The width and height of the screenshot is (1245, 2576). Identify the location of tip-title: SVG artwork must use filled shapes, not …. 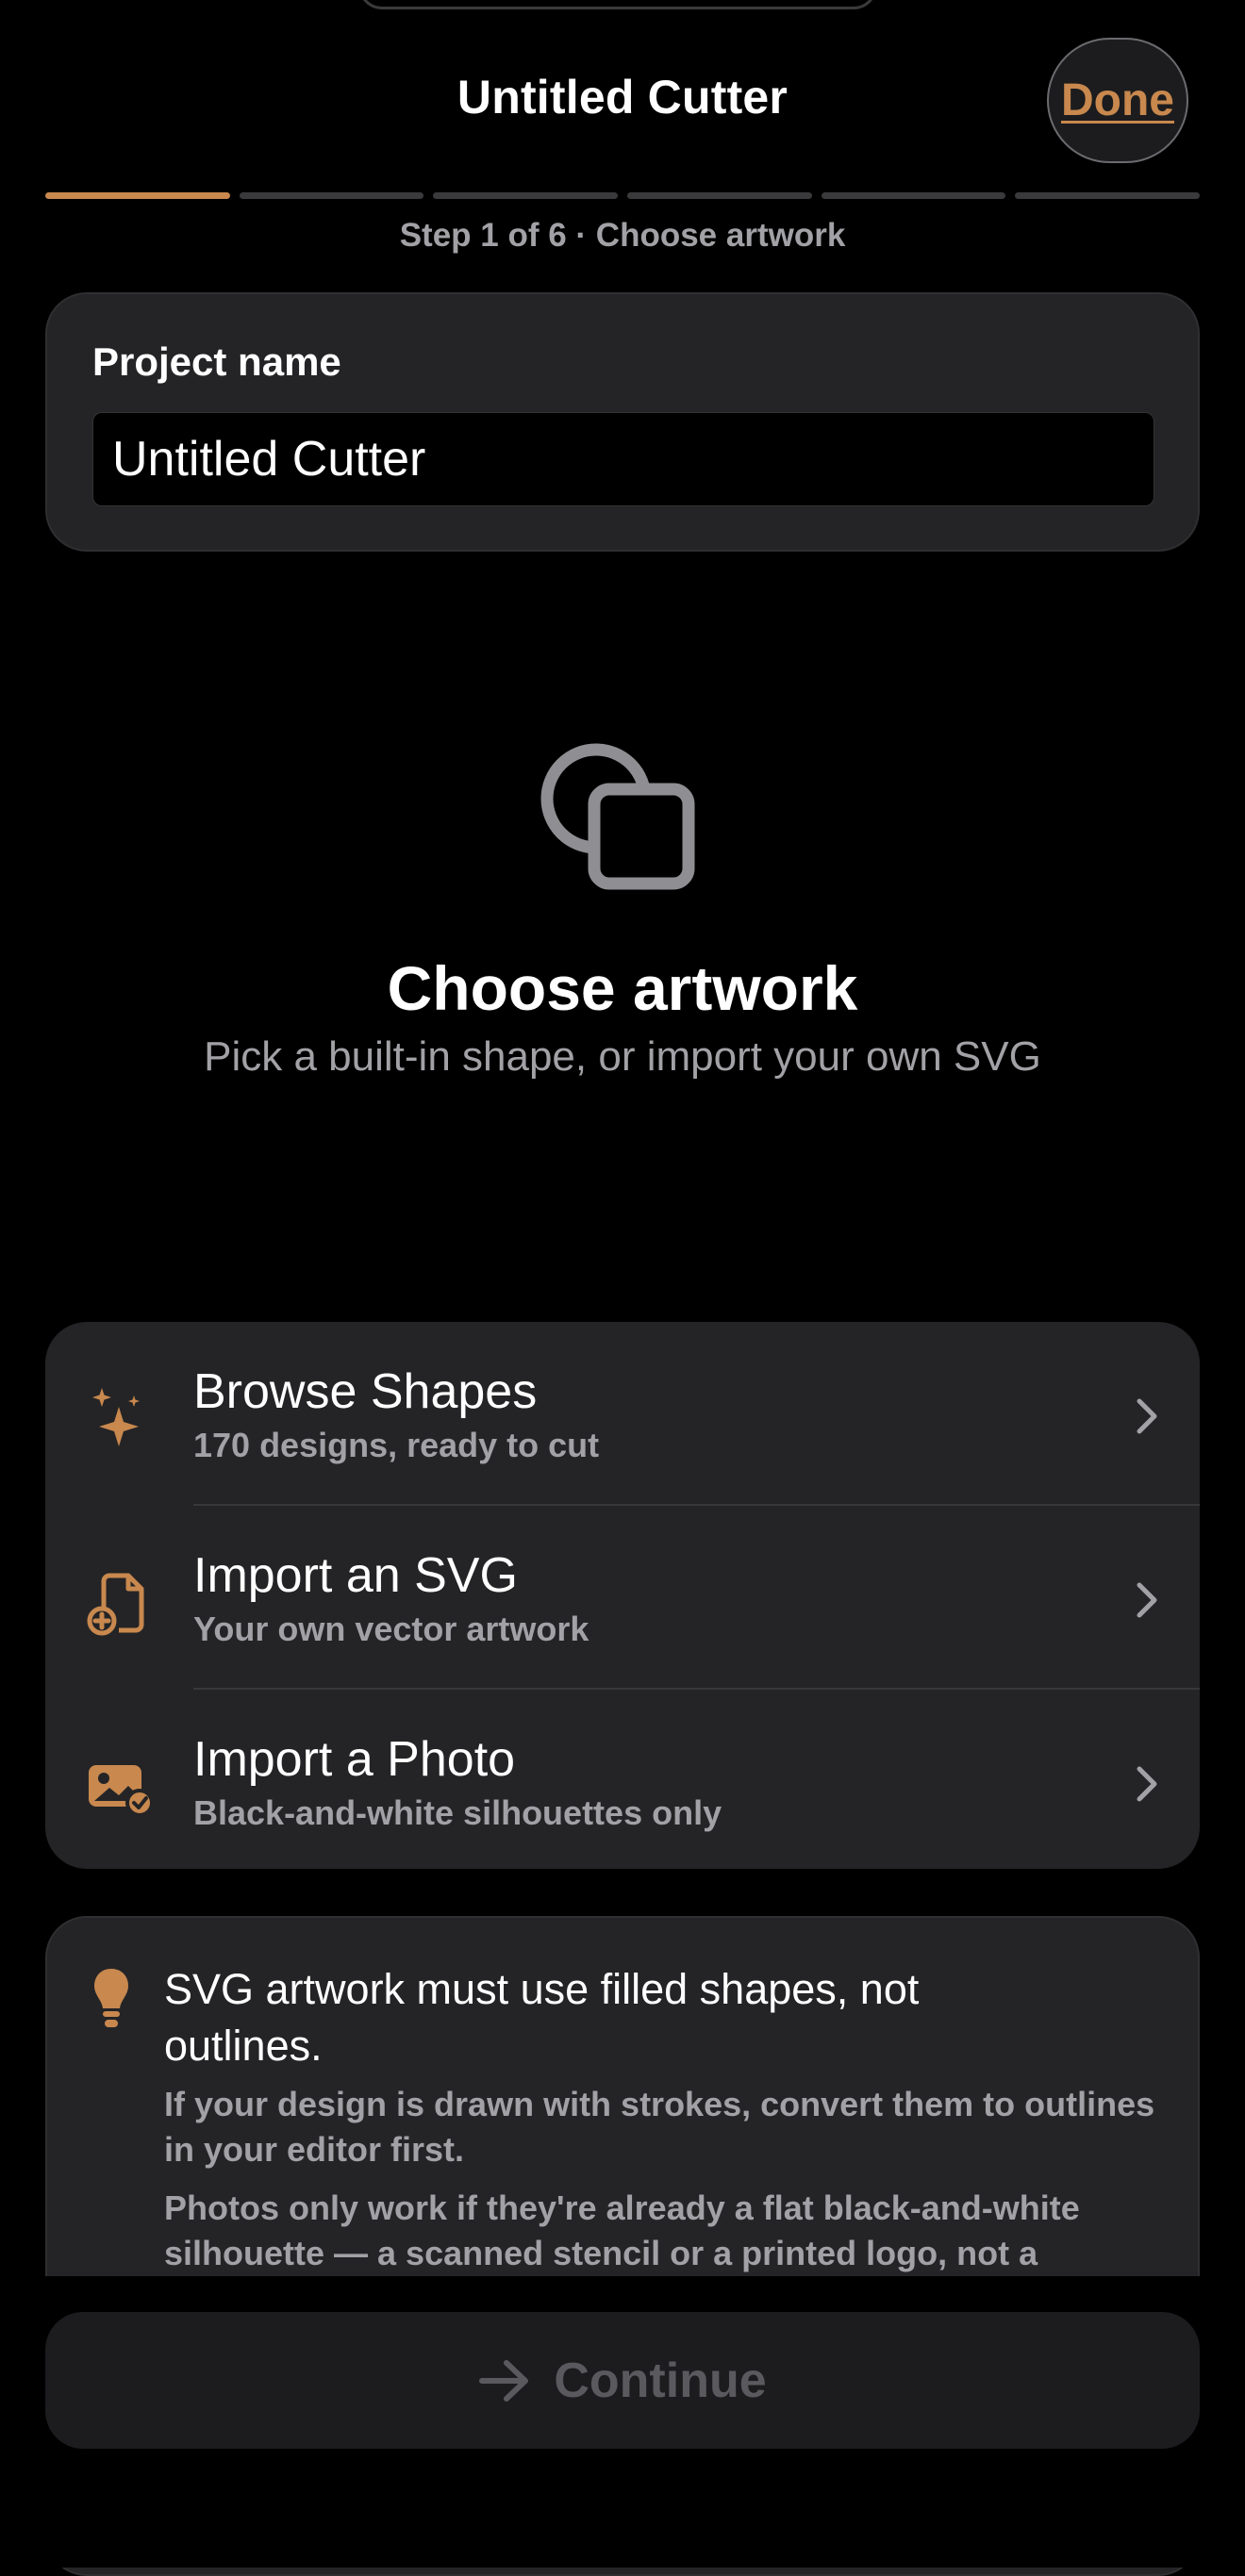
(542, 2017).